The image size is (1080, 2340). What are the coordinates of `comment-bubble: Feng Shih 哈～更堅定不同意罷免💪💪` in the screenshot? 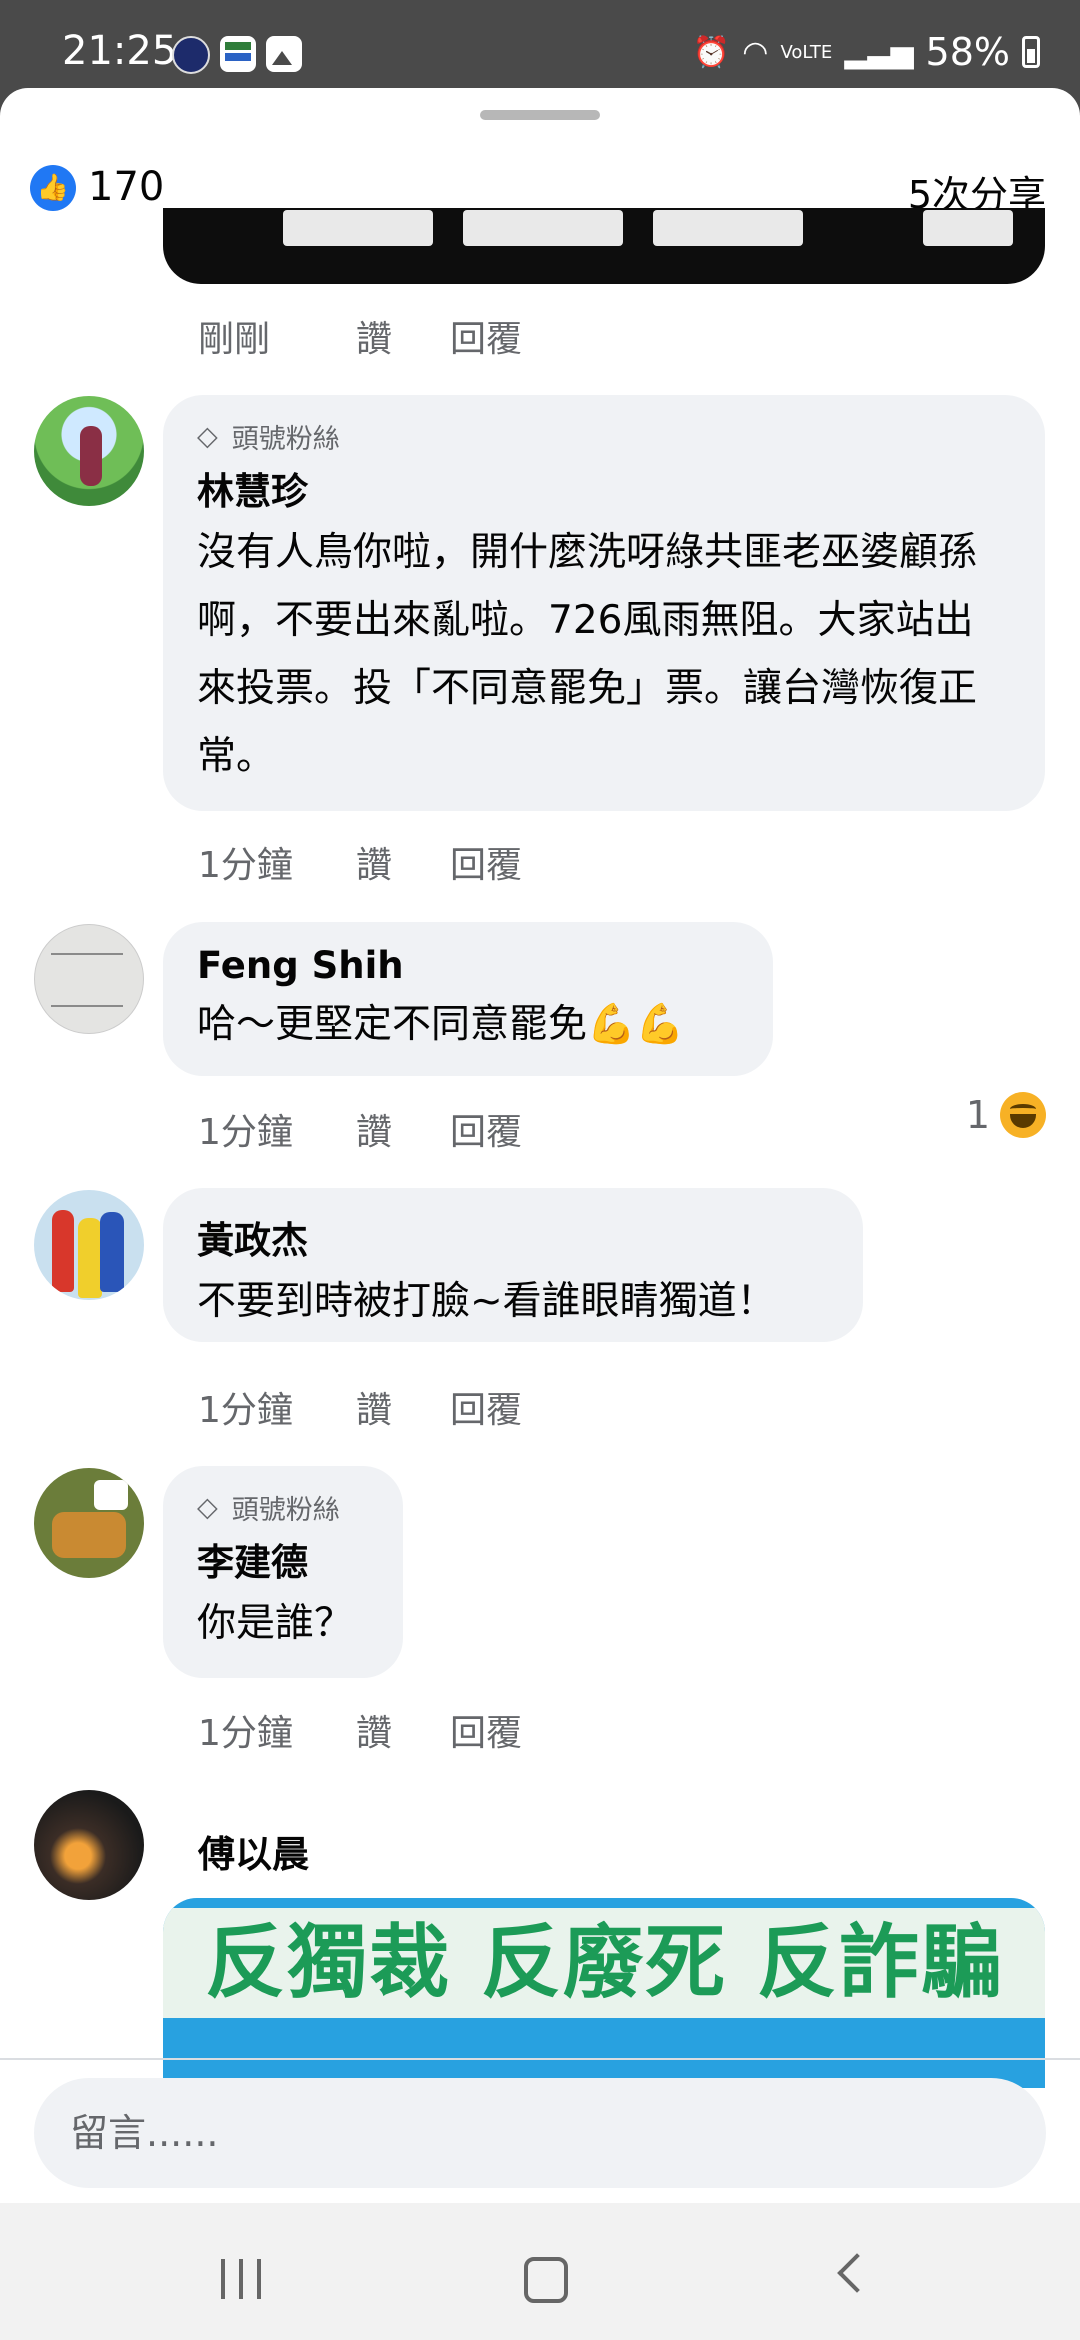 It's located at (468, 999).